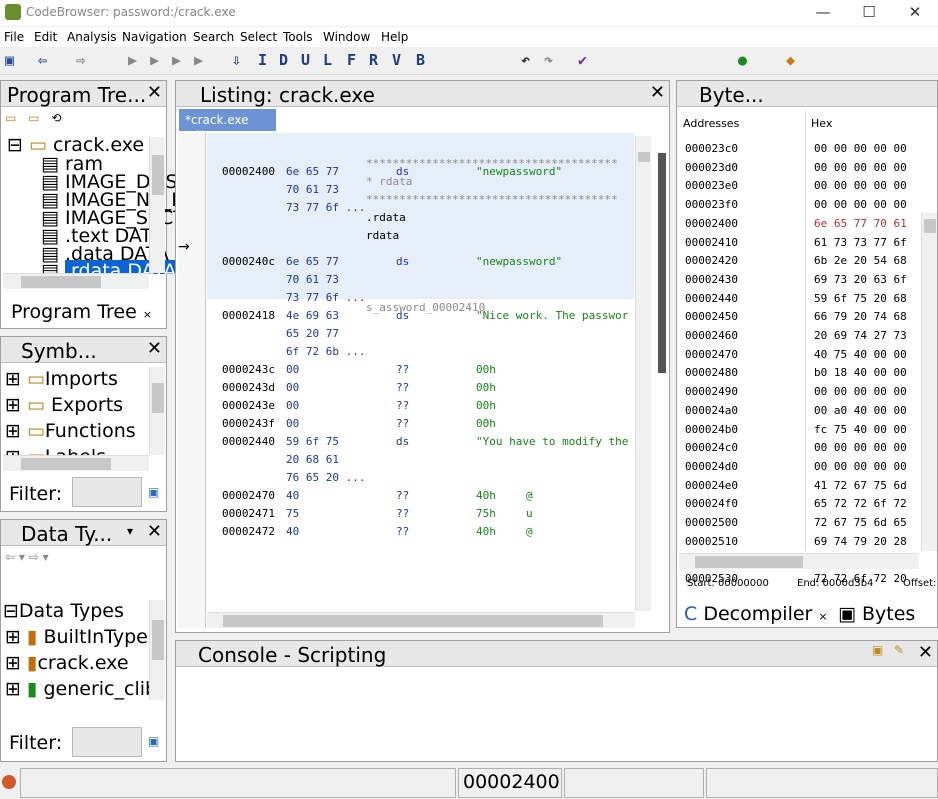 This screenshot has height=799, width=938. Describe the element at coordinates (860, 372) in the screenshot. I see `bytes-hex: b0 18 40 00 00` at that location.